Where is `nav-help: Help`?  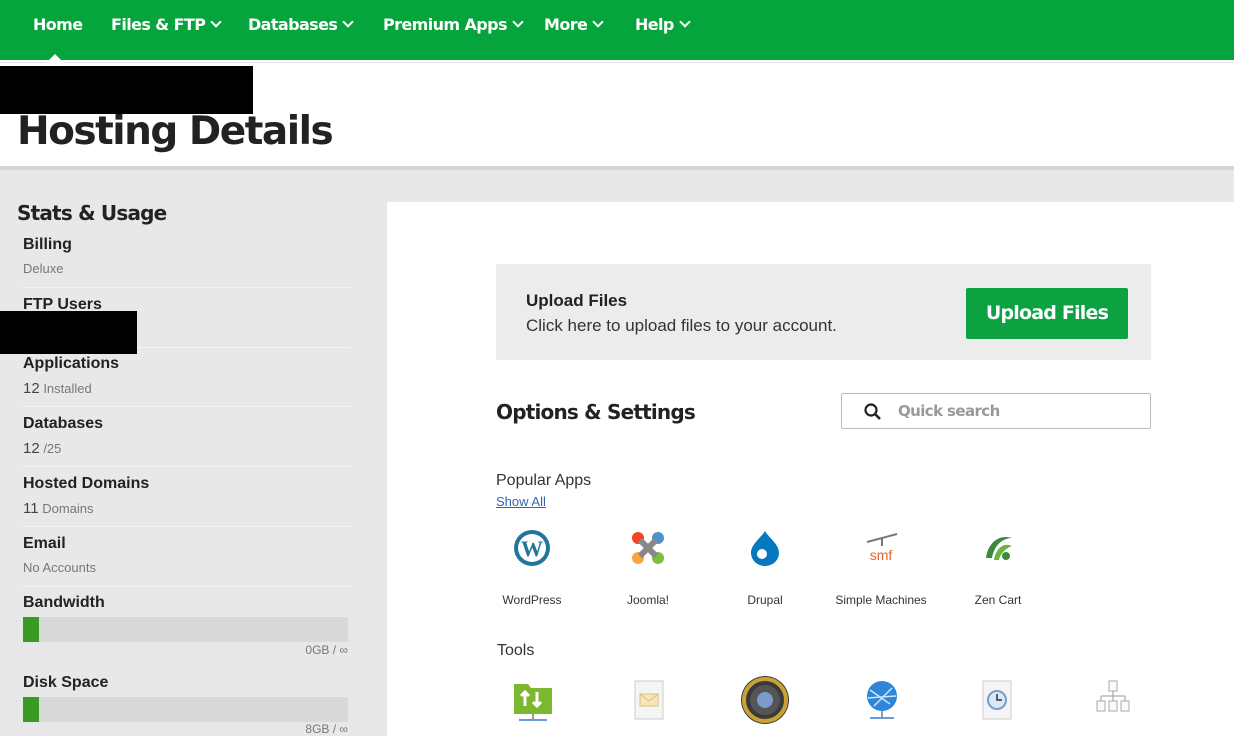
nav-help: Help is located at coordinates (663, 24).